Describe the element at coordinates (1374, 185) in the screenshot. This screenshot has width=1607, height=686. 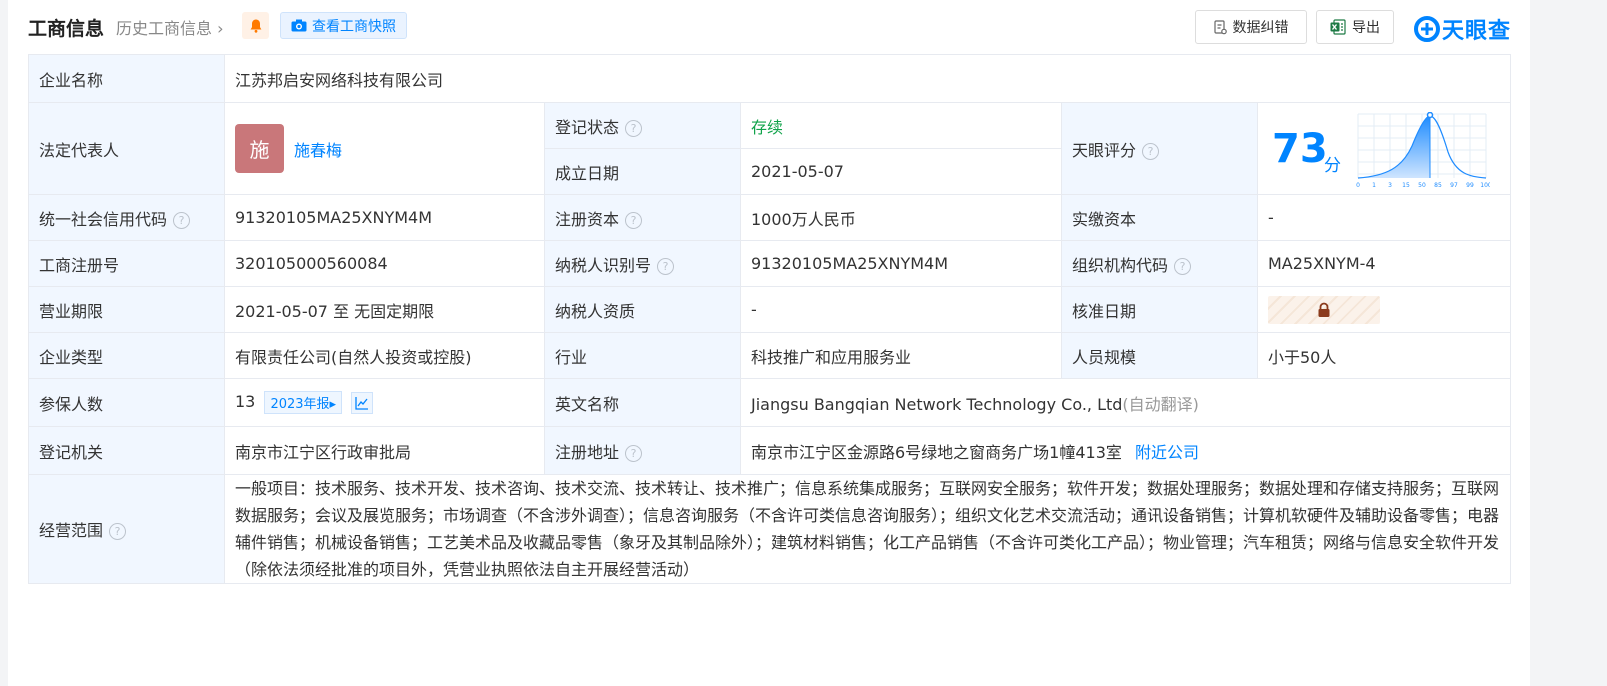
I see `score-tick-label: 1` at that location.